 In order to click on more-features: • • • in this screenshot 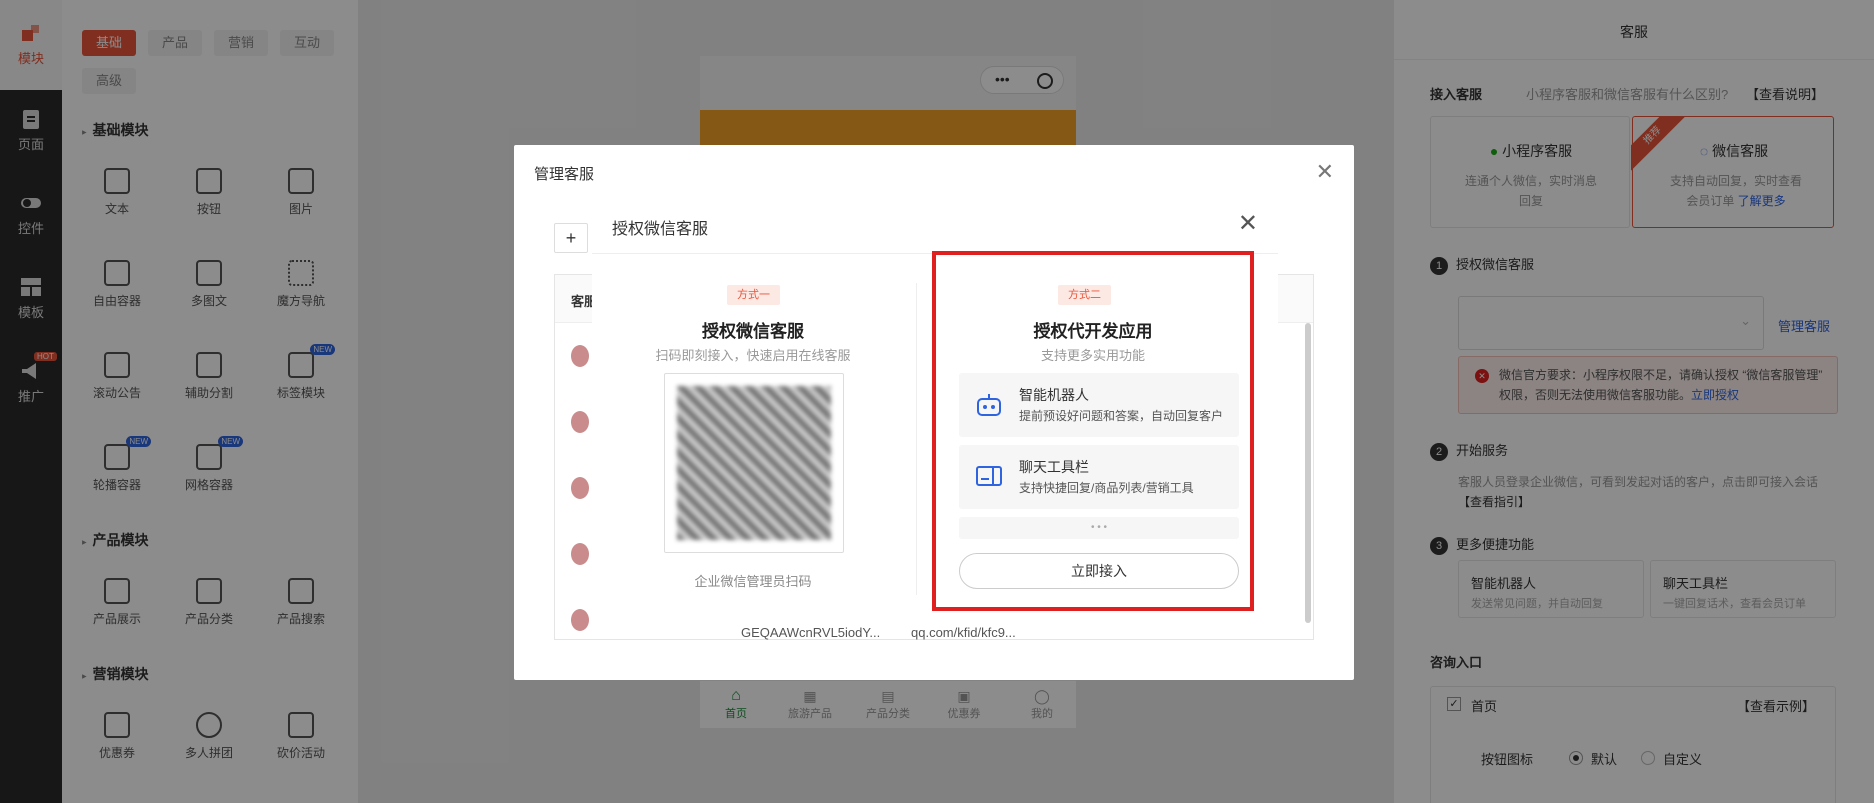, I will do `click(1099, 528)`.